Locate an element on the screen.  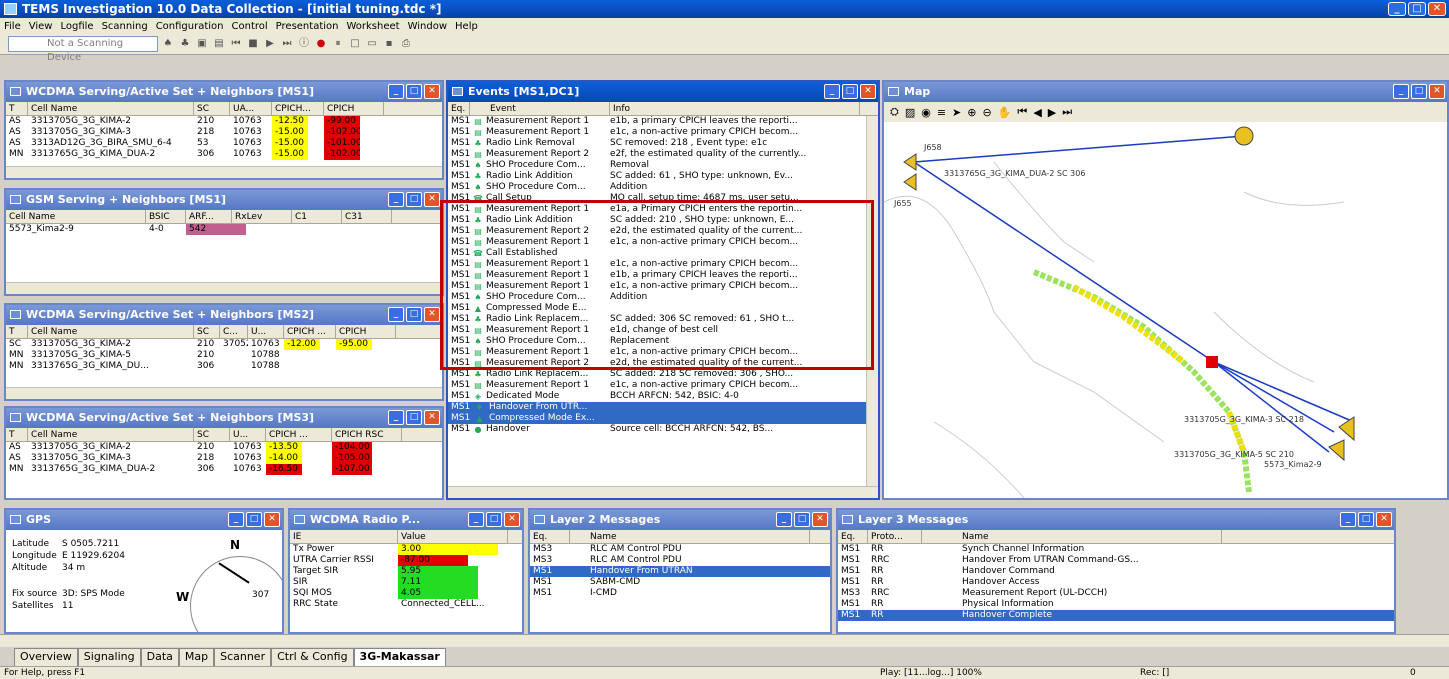
menu-worksheet: Worksheet is located at coordinates (372, 26).